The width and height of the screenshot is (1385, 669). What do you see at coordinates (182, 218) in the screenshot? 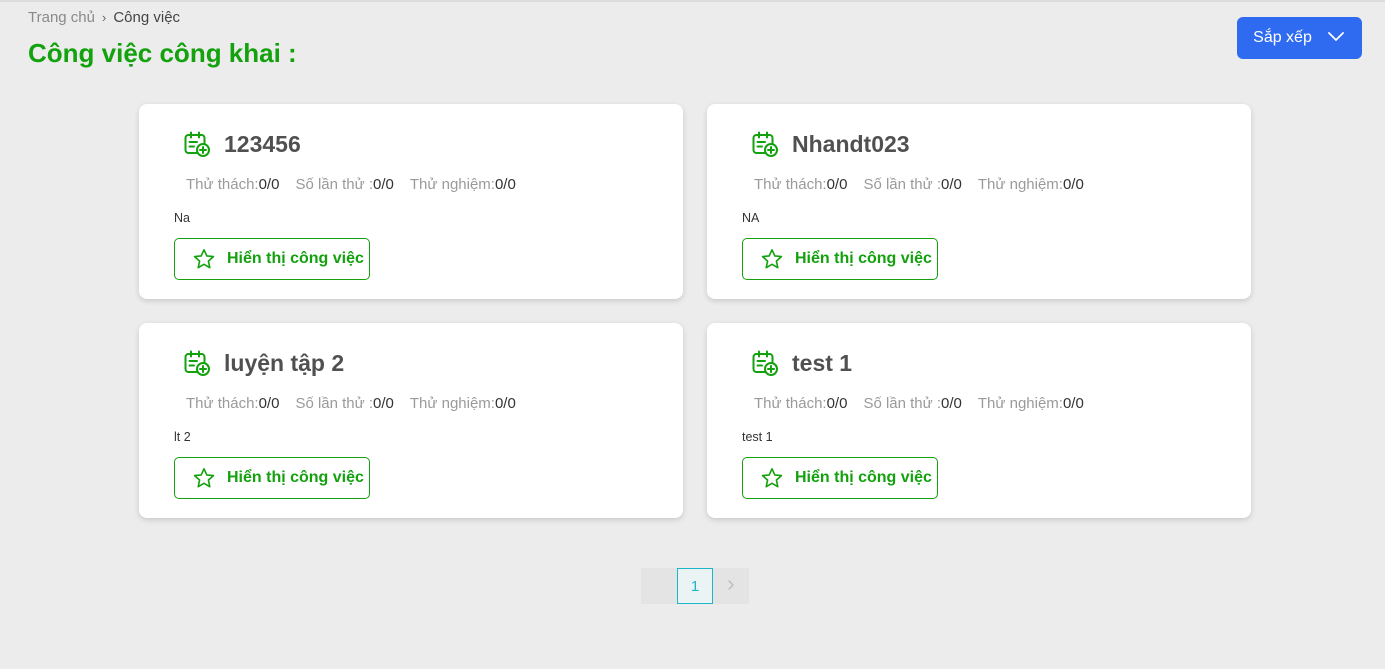
I see `task-description: Na` at bounding box center [182, 218].